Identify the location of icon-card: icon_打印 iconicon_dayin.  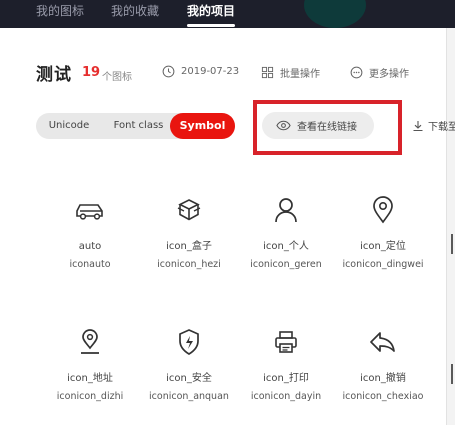
(286, 363).